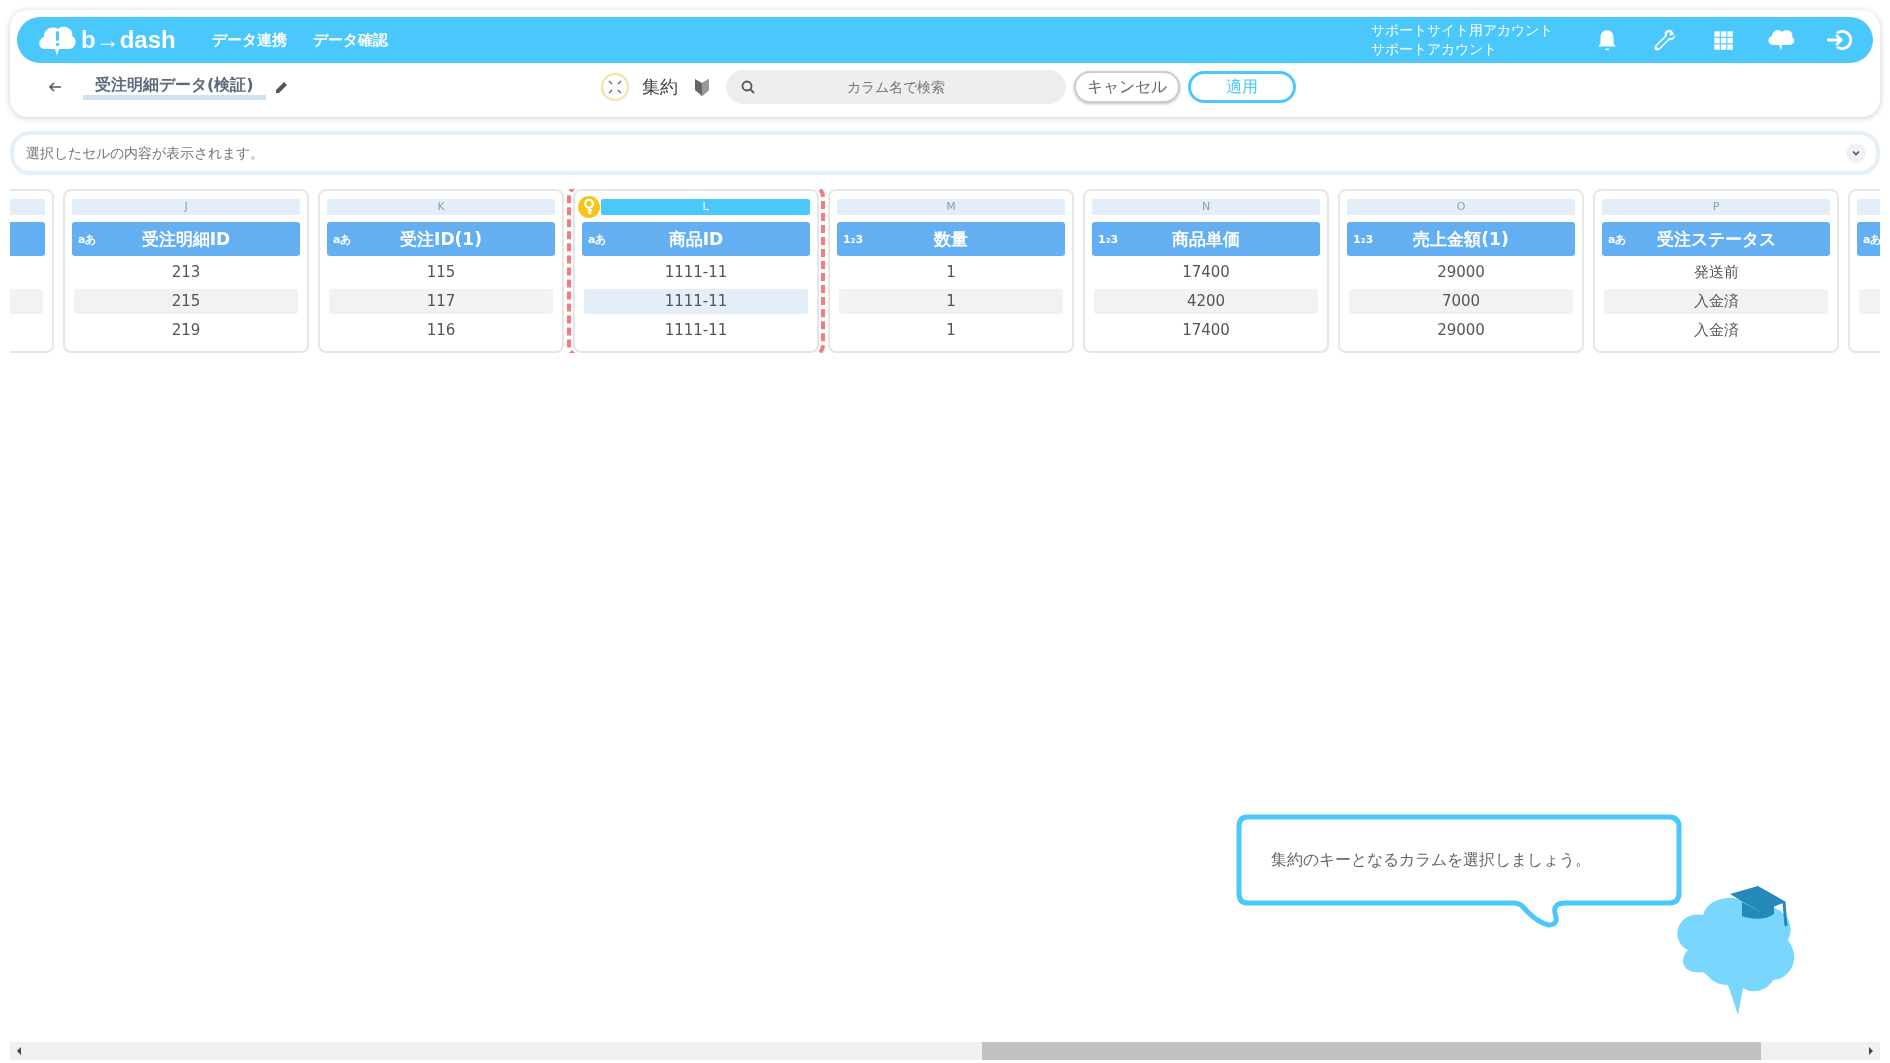 This screenshot has height=1063, width=1890. I want to click on mode-label: 集約, so click(659, 87).